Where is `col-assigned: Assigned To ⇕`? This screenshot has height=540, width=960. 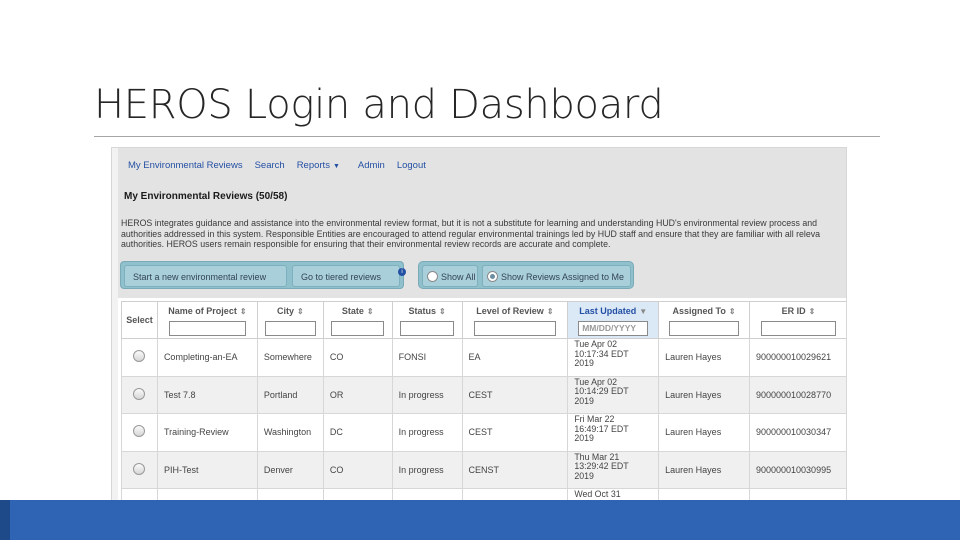
col-assigned: Assigned To ⇕ is located at coordinates (704, 320).